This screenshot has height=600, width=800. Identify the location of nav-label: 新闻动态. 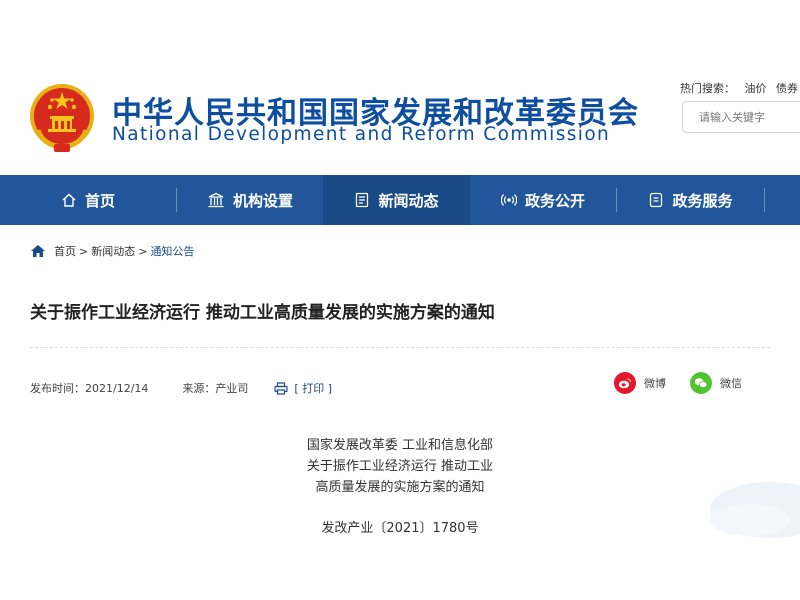
(408, 200).